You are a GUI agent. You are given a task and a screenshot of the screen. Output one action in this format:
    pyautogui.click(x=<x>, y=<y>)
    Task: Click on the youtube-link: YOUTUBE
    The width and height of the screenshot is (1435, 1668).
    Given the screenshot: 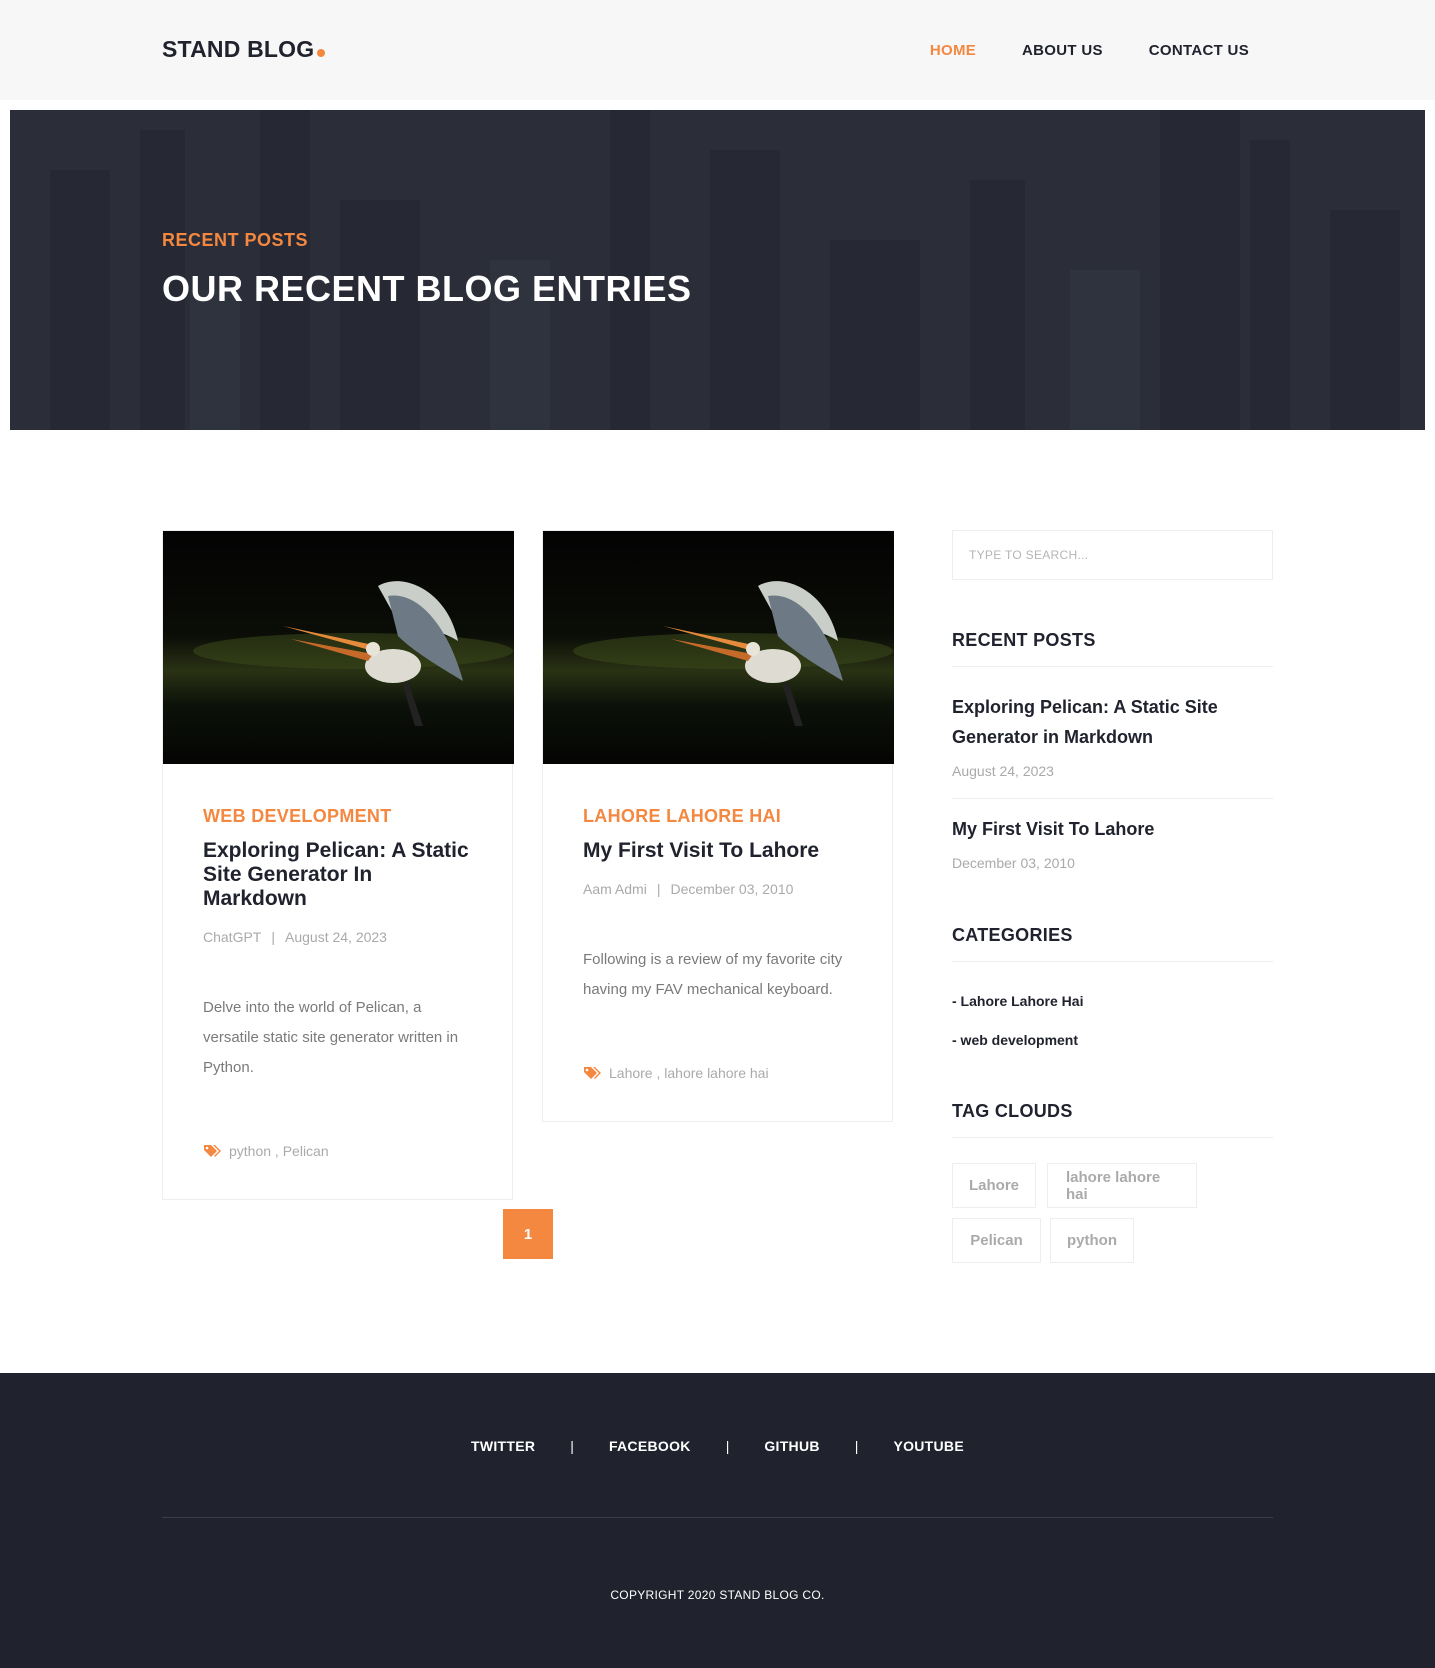 What is the action you would take?
    pyautogui.click(x=928, y=1446)
    